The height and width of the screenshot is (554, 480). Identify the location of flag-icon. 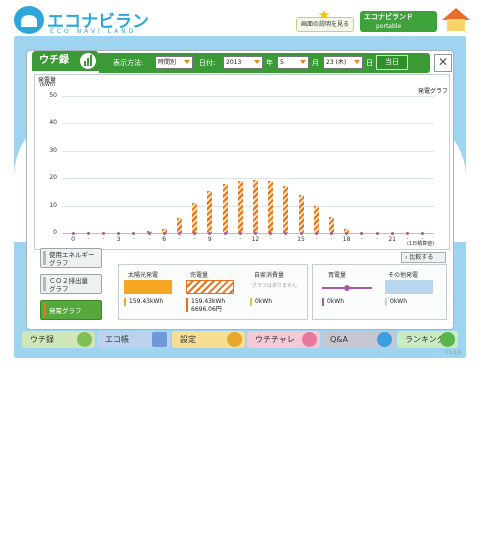
(309, 339).